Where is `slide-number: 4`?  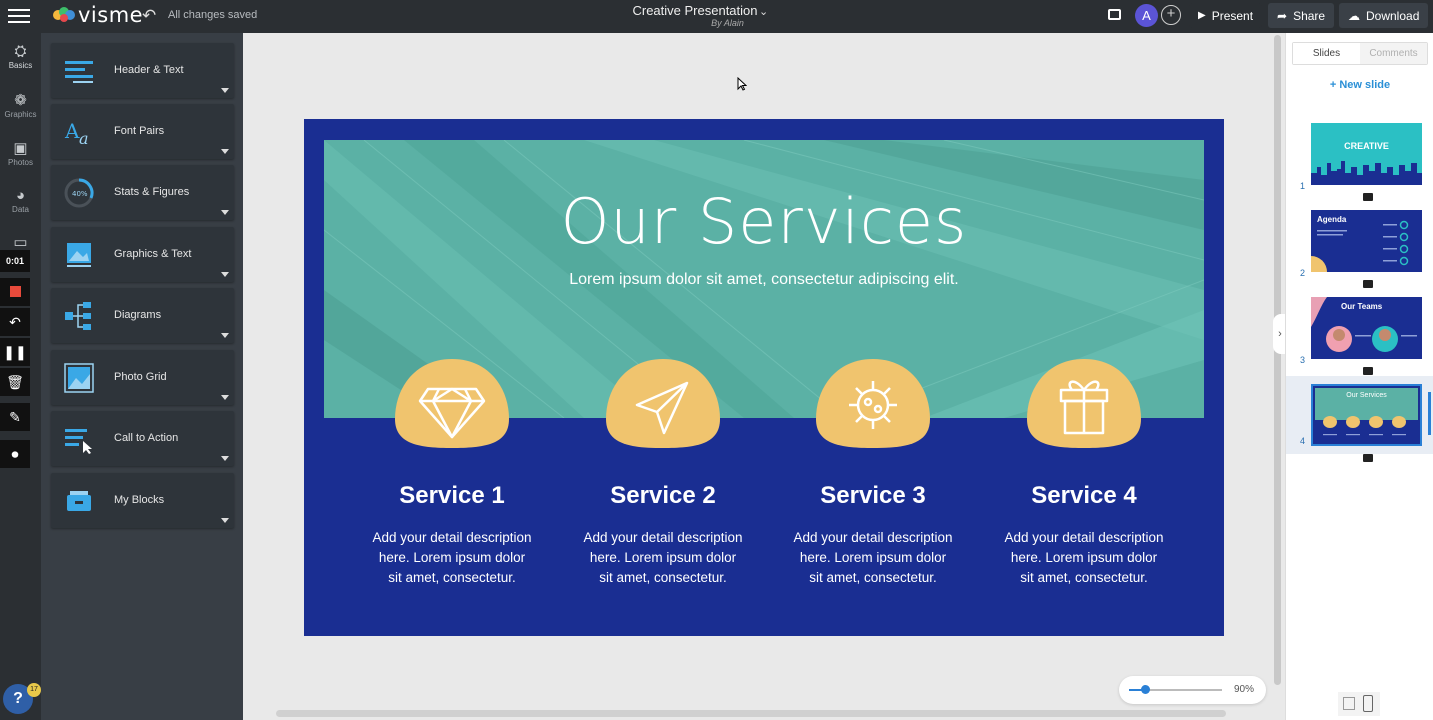 slide-number: 4 is located at coordinates (1303, 441).